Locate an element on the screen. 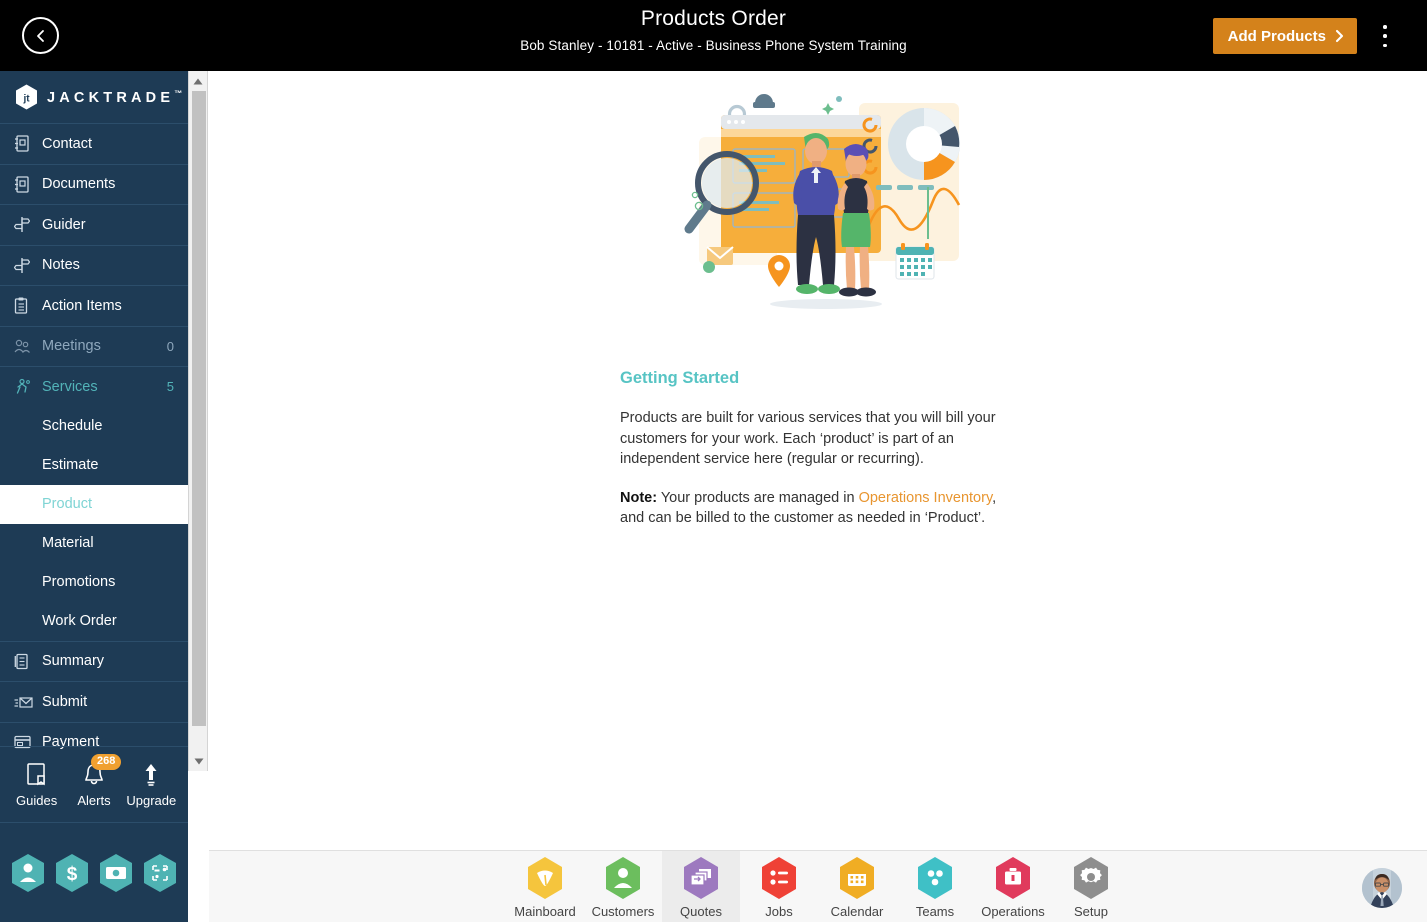 The width and height of the screenshot is (1427, 922). sidebar-subitem-label: Work Order is located at coordinates (79, 621).